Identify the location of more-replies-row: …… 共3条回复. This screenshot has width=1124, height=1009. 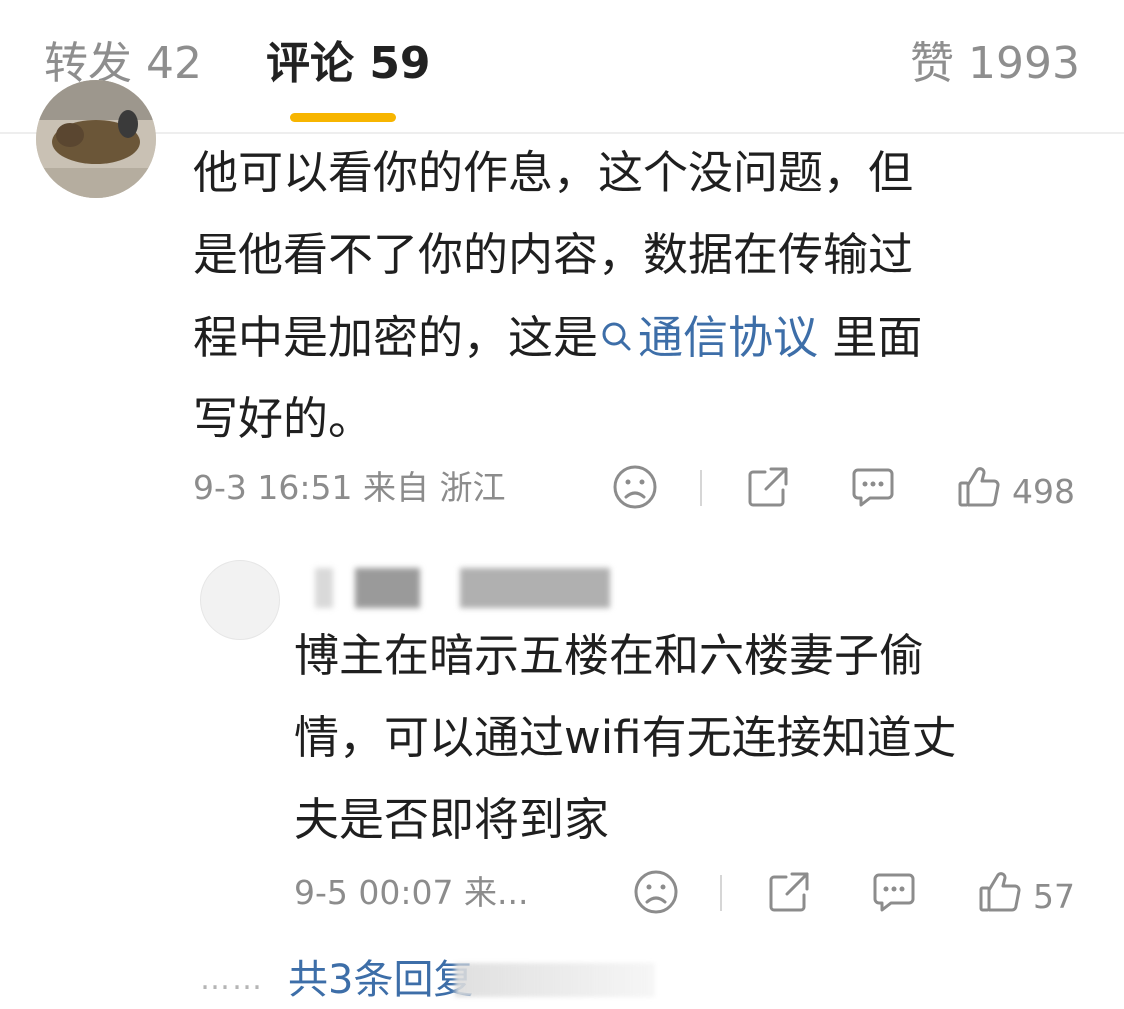
(336, 980).